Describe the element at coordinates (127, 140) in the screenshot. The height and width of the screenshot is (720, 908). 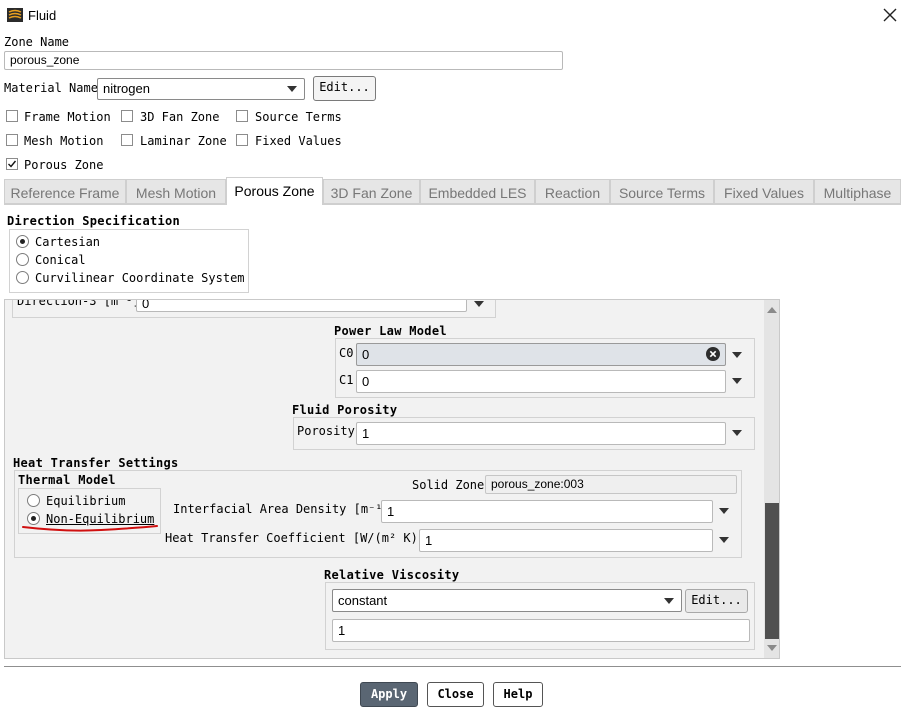
I see `laminar-zone-checkbox` at that location.